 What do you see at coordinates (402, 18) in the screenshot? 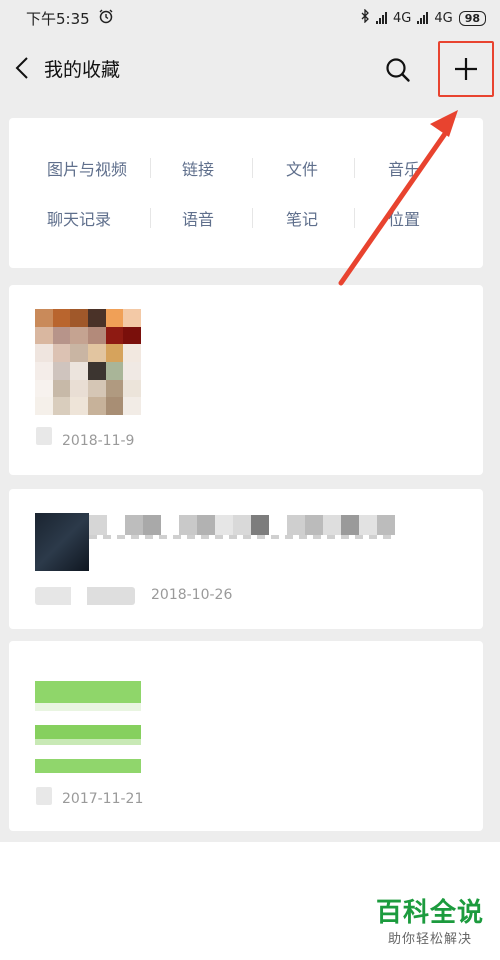
I see `network-type-1: 4G` at bounding box center [402, 18].